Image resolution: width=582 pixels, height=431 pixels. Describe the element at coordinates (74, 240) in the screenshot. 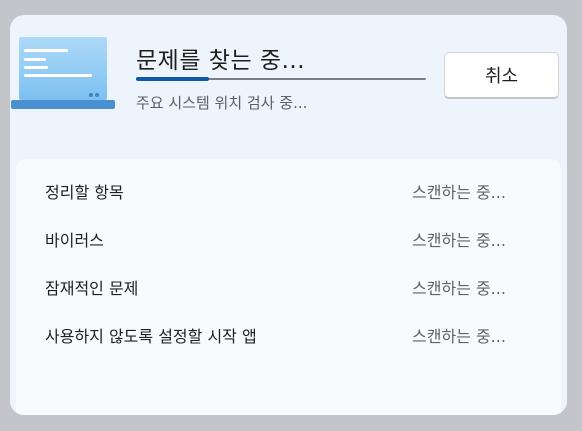

I see `item-label: 바이러스` at that location.